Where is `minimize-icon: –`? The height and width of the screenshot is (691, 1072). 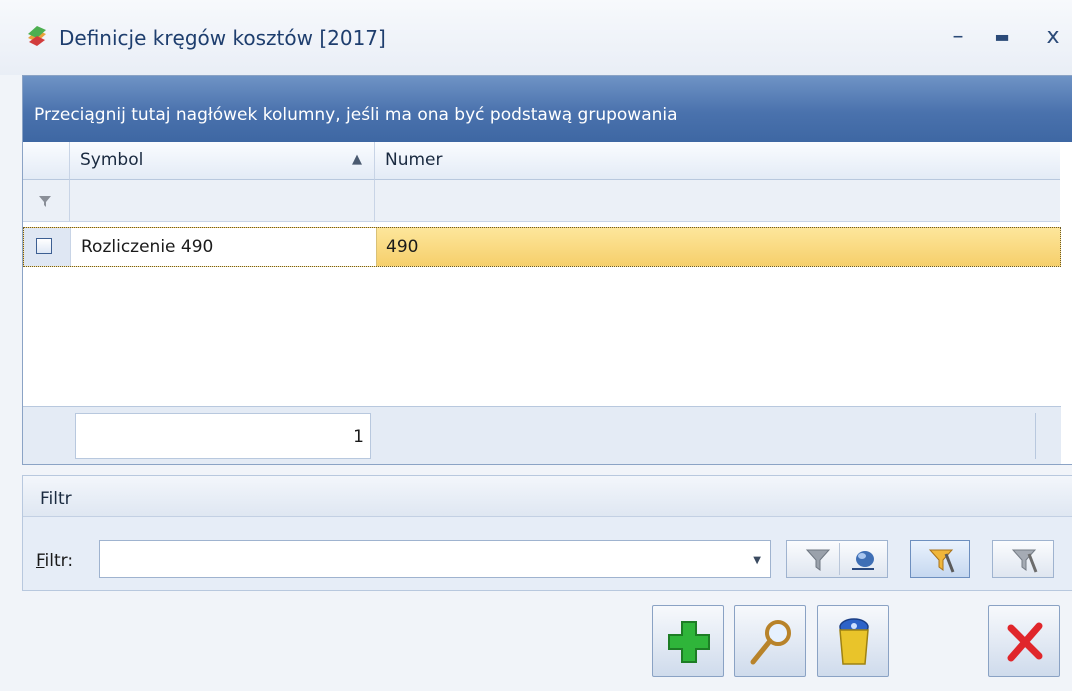 minimize-icon: – is located at coordinates (958, 36).